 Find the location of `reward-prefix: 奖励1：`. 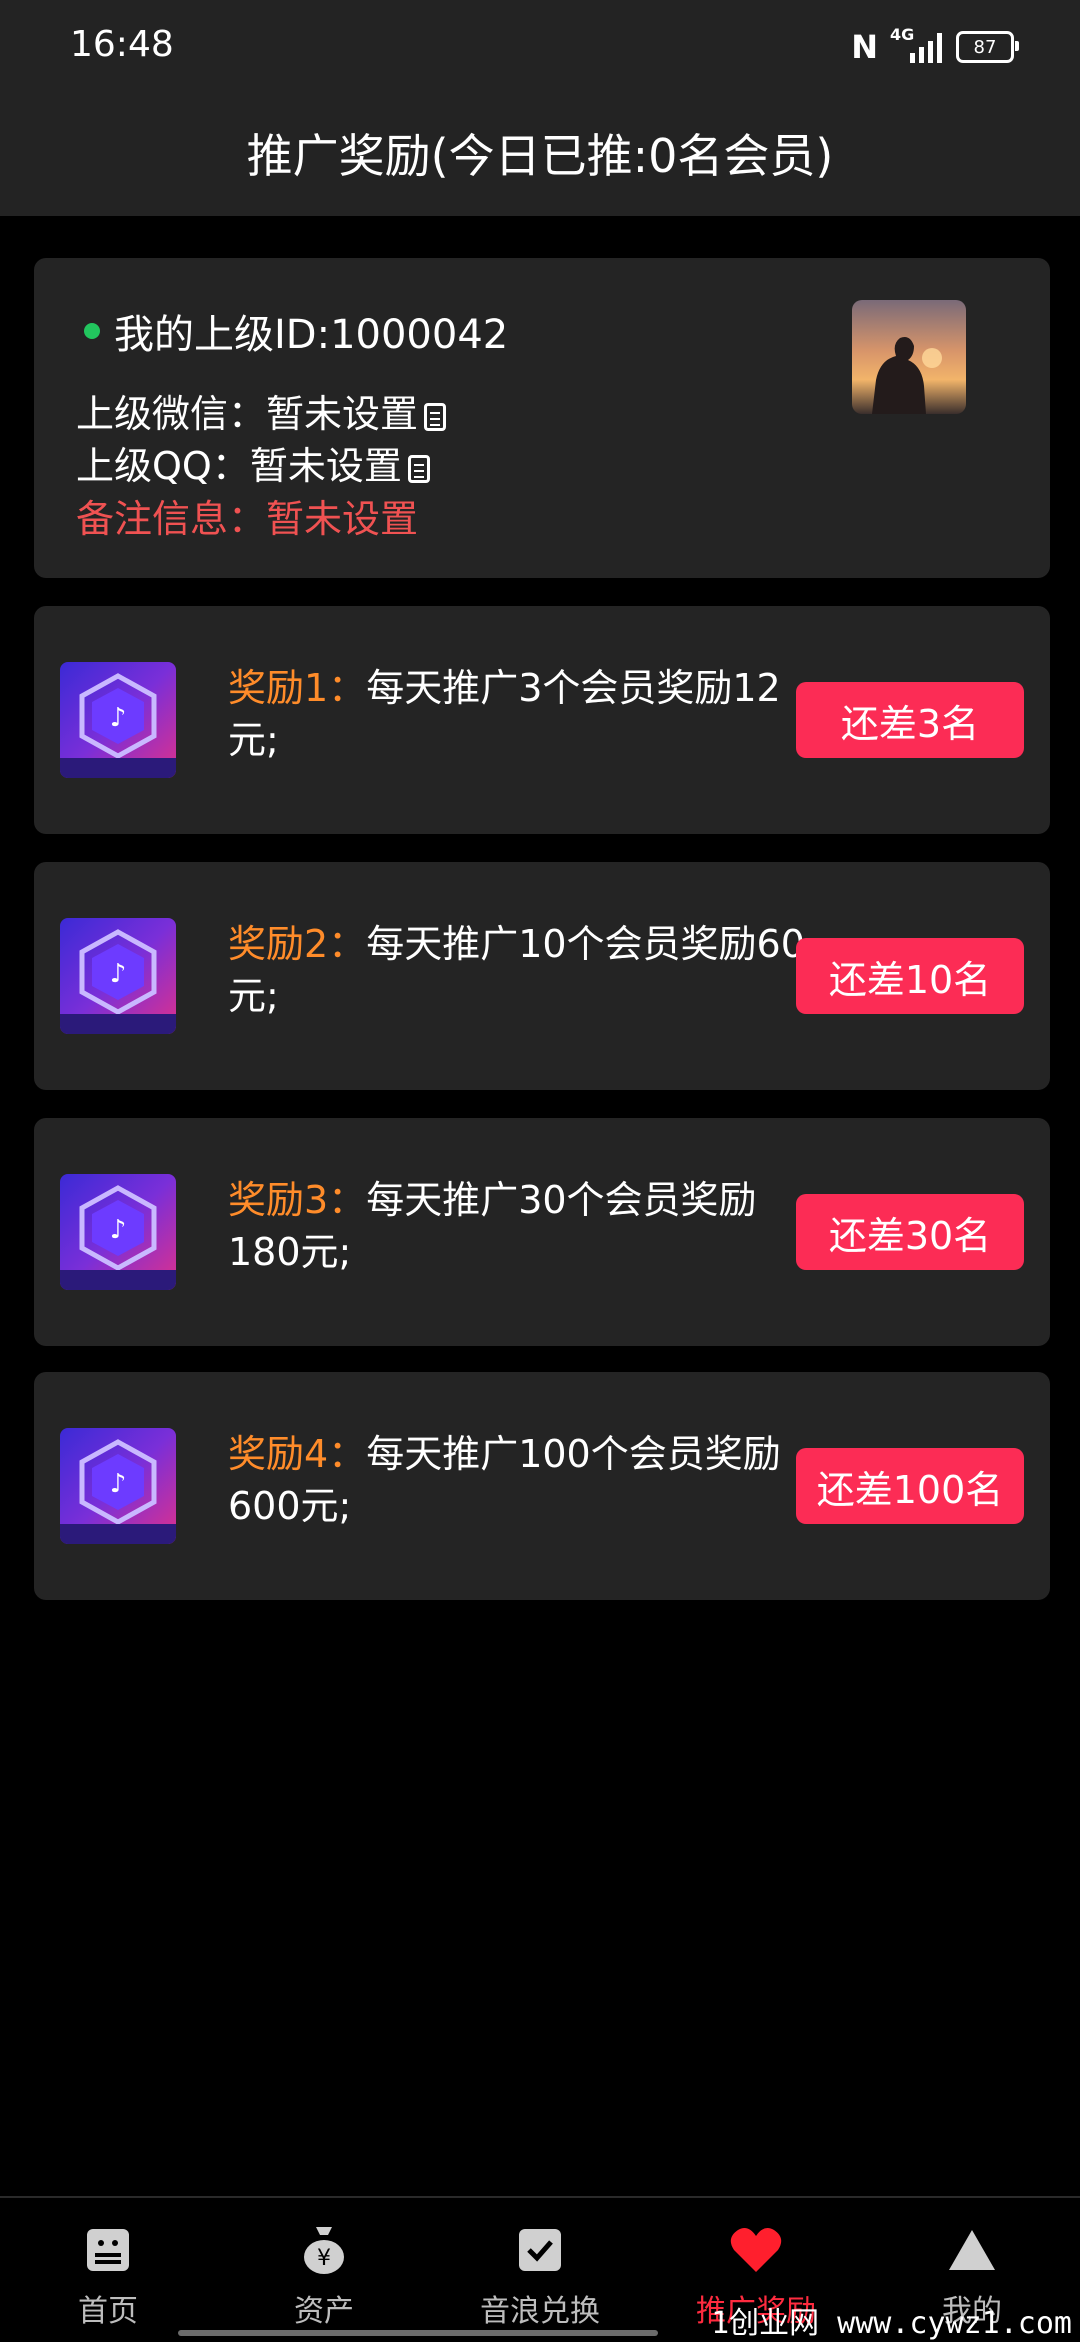

reward-prefix: 奖励1： is located at coordinates (297, 688).